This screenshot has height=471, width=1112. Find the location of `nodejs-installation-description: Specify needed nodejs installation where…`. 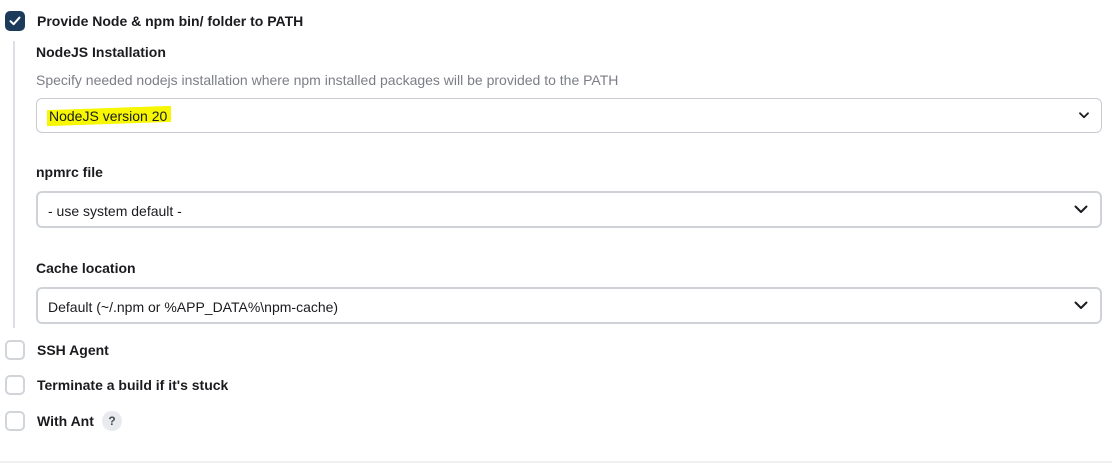

nodejs-installation-description: Specify needed nodejs installation where… is located at coordinates (327, 80).